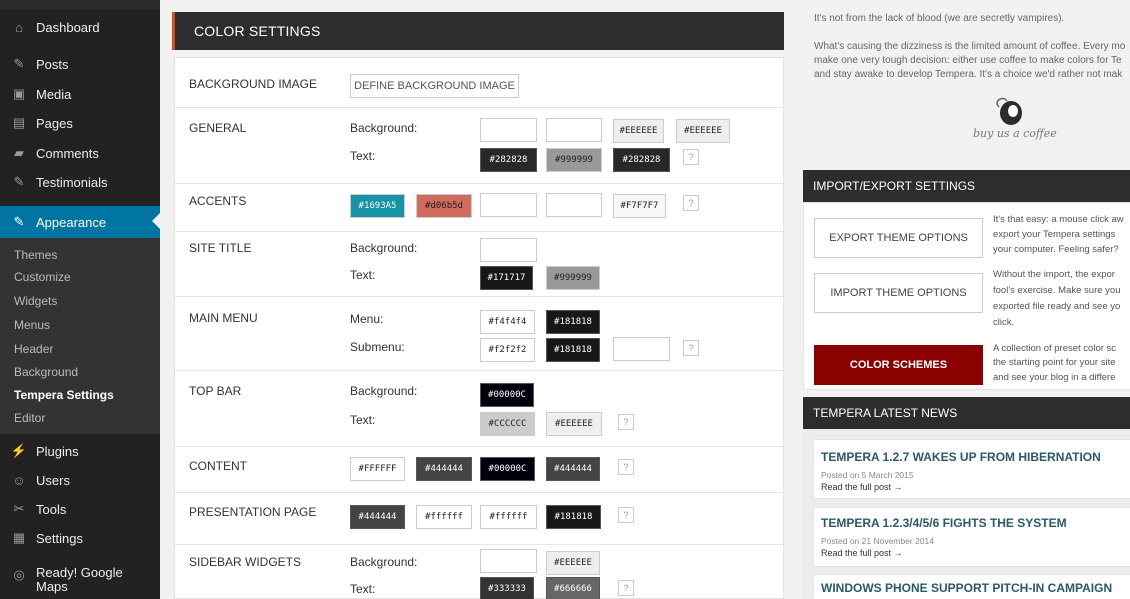 The width and height of the screenshot is (1130, 599). What do you see at coordinates (80, 451) in the screenshot?
I see `sidebar-item-plugins: ⚡ Plugins` at bounding box center [80, 451].